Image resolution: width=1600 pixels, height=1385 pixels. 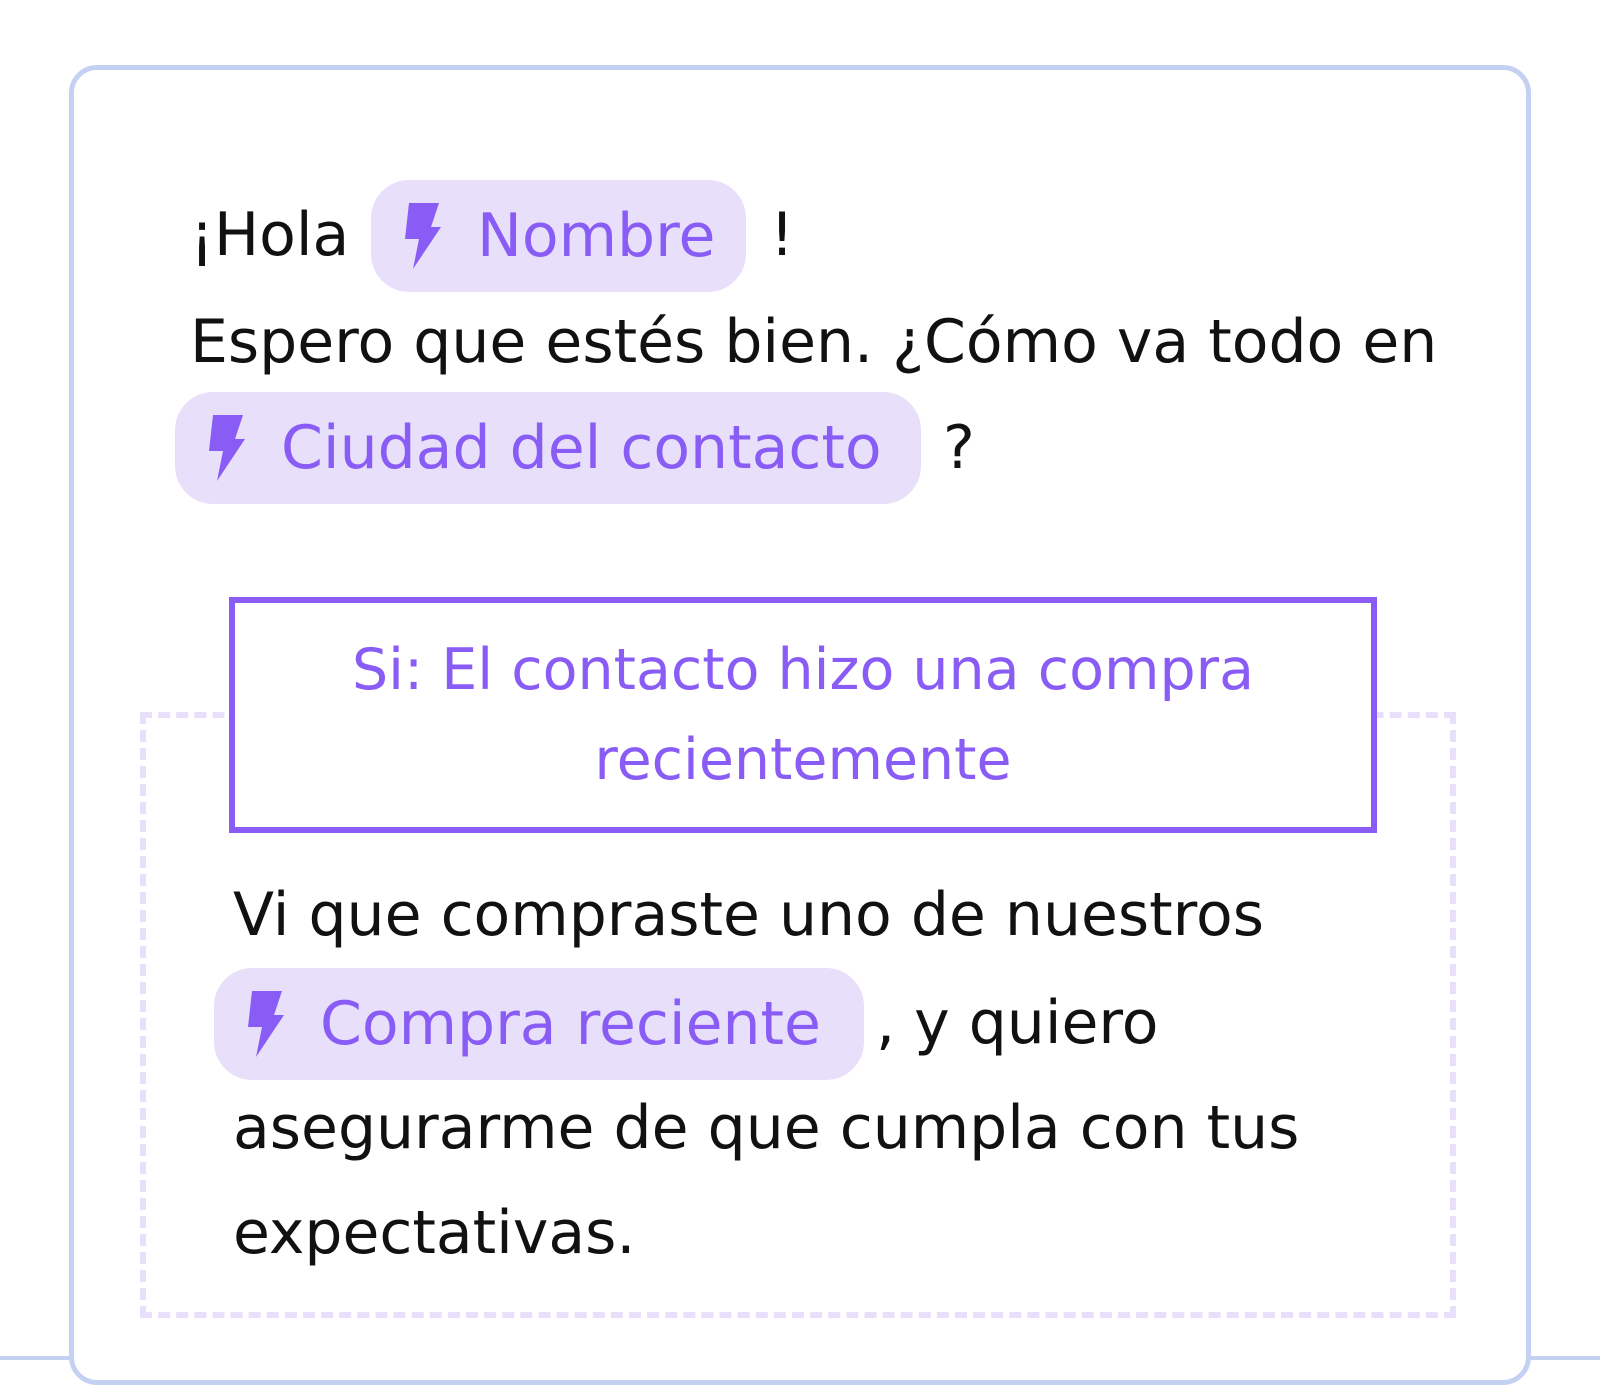 What do you see at coordinates (1017, 1023) in the screenshot?
I see `conditional-line-suffix: , y quiero` at bounding box center [1017, 1023].